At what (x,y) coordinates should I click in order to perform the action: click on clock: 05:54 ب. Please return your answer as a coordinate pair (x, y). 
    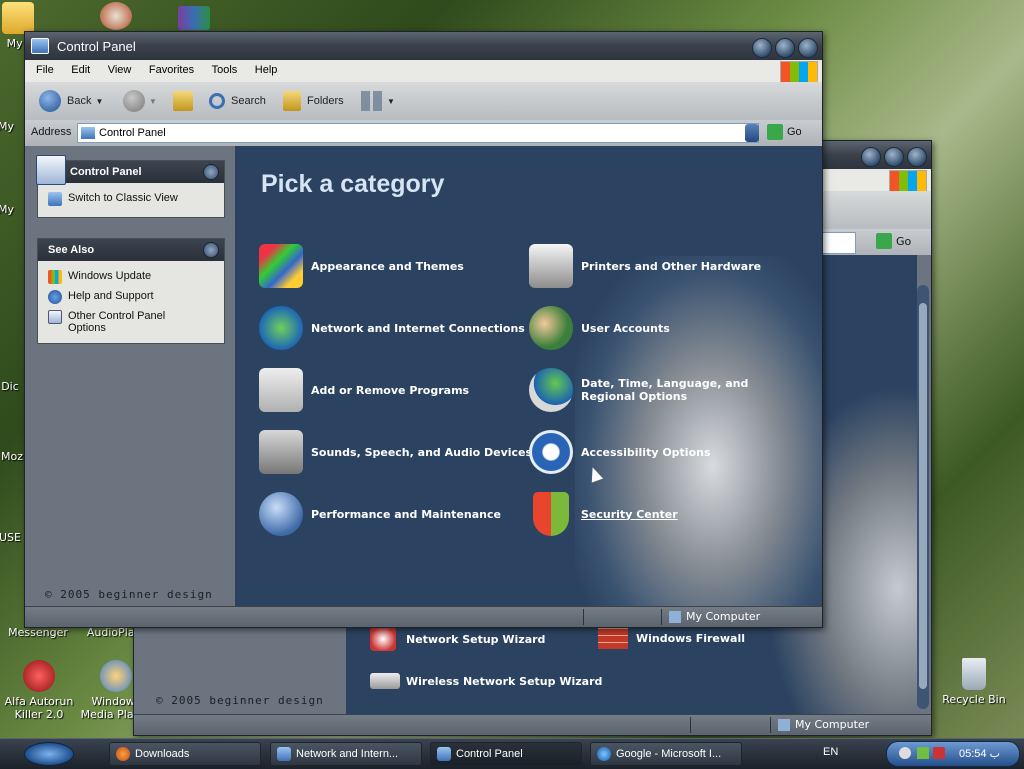
    Looking at the image, I should click on (979, 753).